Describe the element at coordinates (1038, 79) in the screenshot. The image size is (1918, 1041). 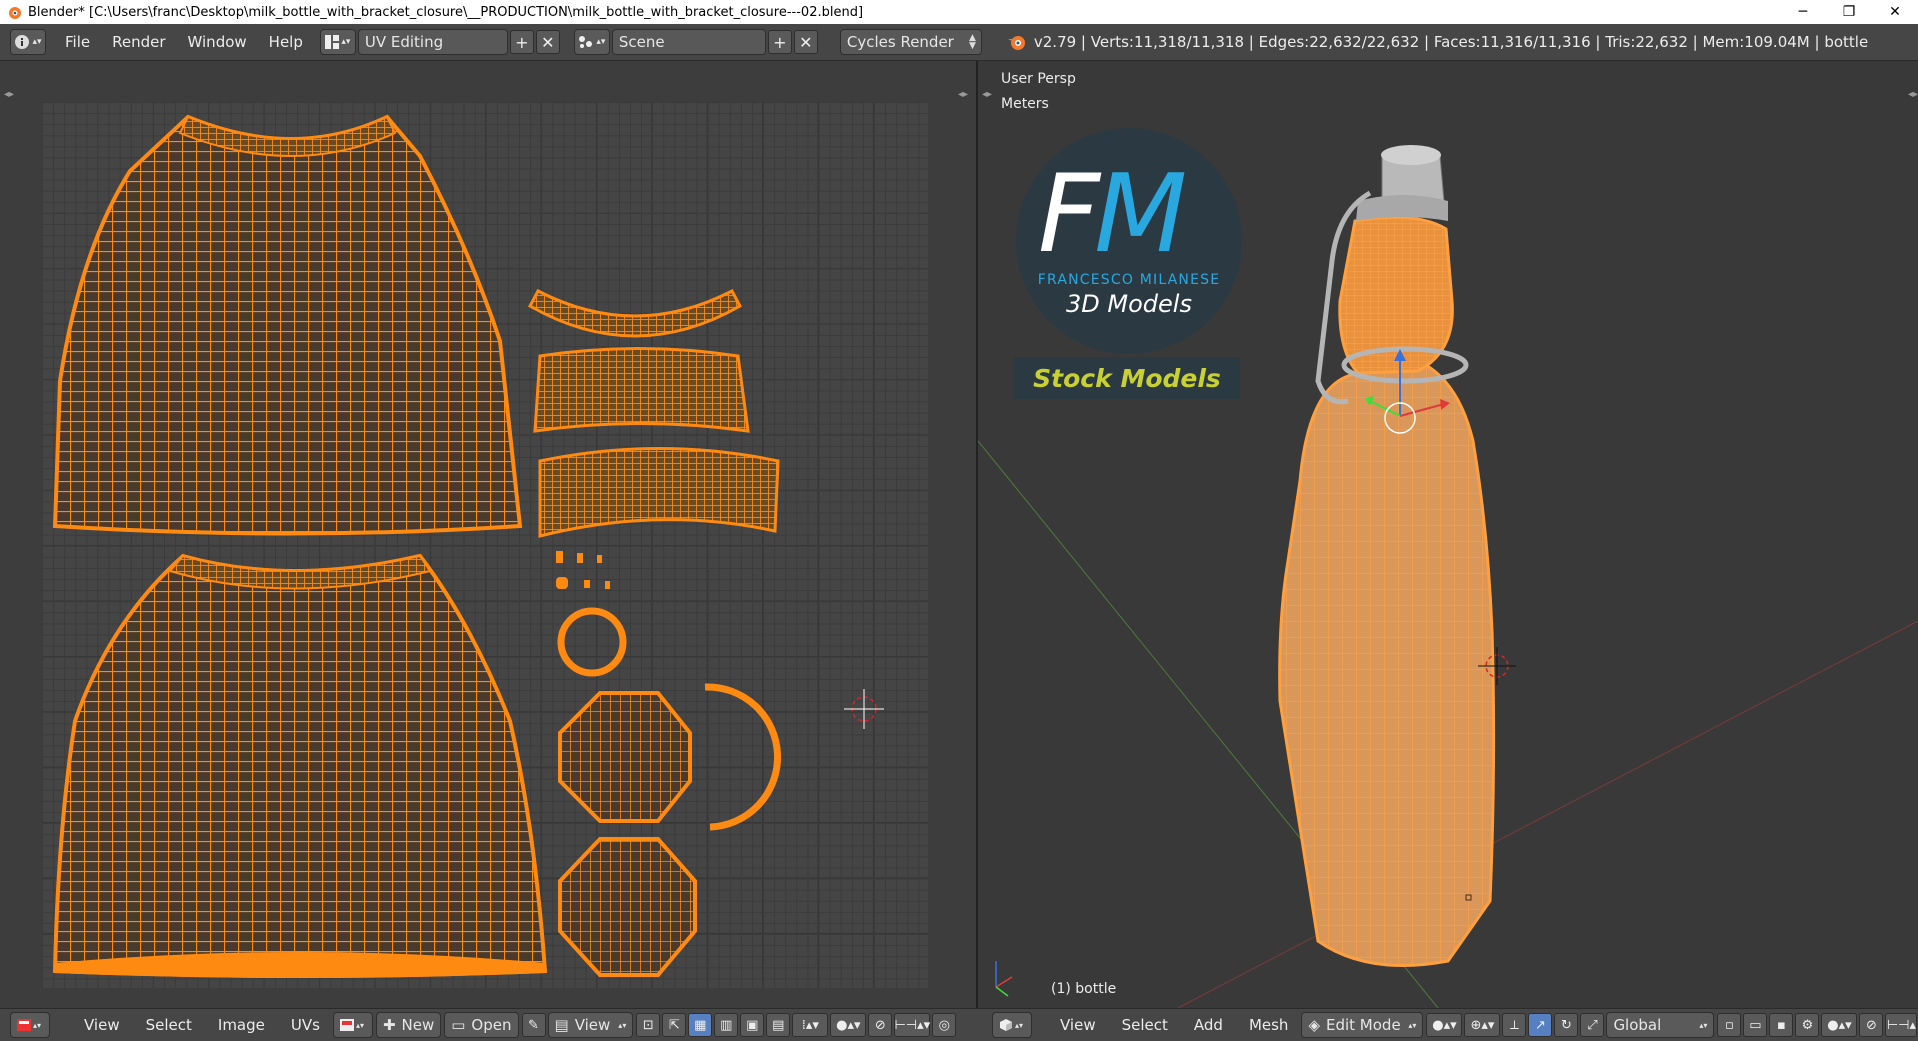
I see `view-label: User Persp` at that location.